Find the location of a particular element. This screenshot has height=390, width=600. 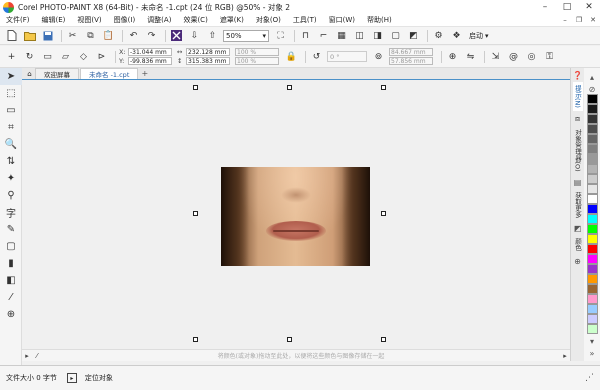

rotation-center-icon: ⊚ is located at coordinates (378, 57).